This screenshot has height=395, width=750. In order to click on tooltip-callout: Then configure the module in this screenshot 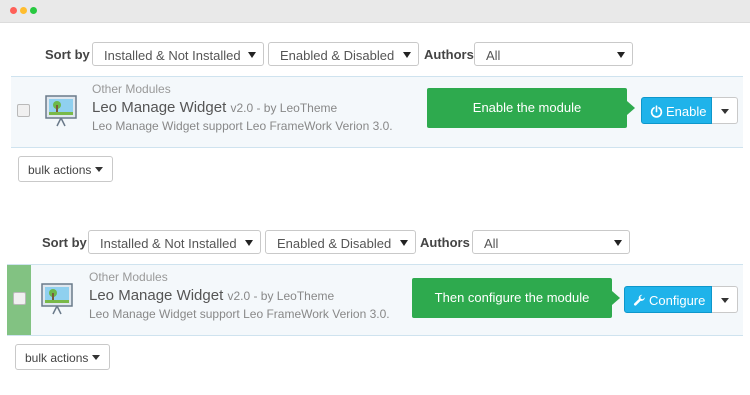, I will do `click(516, 298)`.